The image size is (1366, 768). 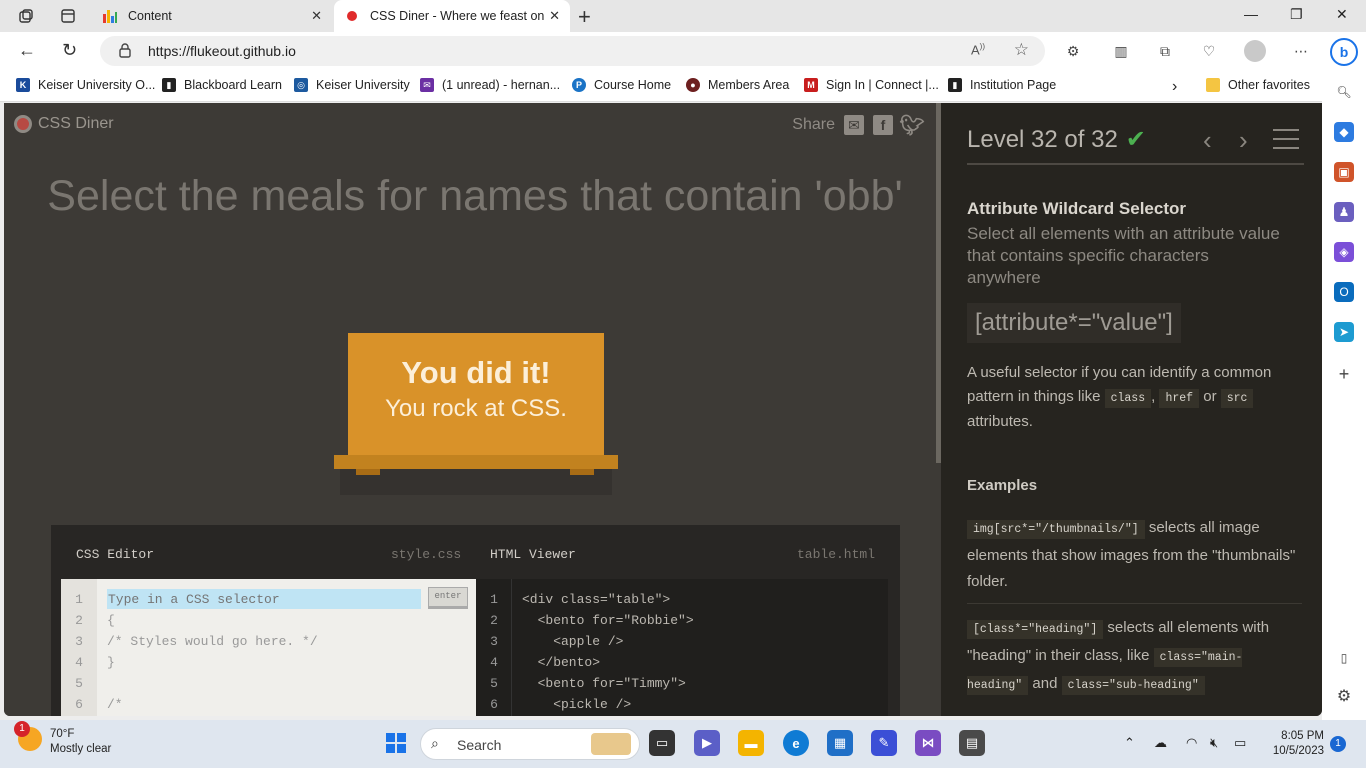 What do you see at coordinates (301, 85) in the screenshot?
I see `keiser-university-icon: ◎` at bounding box center [301, 85].